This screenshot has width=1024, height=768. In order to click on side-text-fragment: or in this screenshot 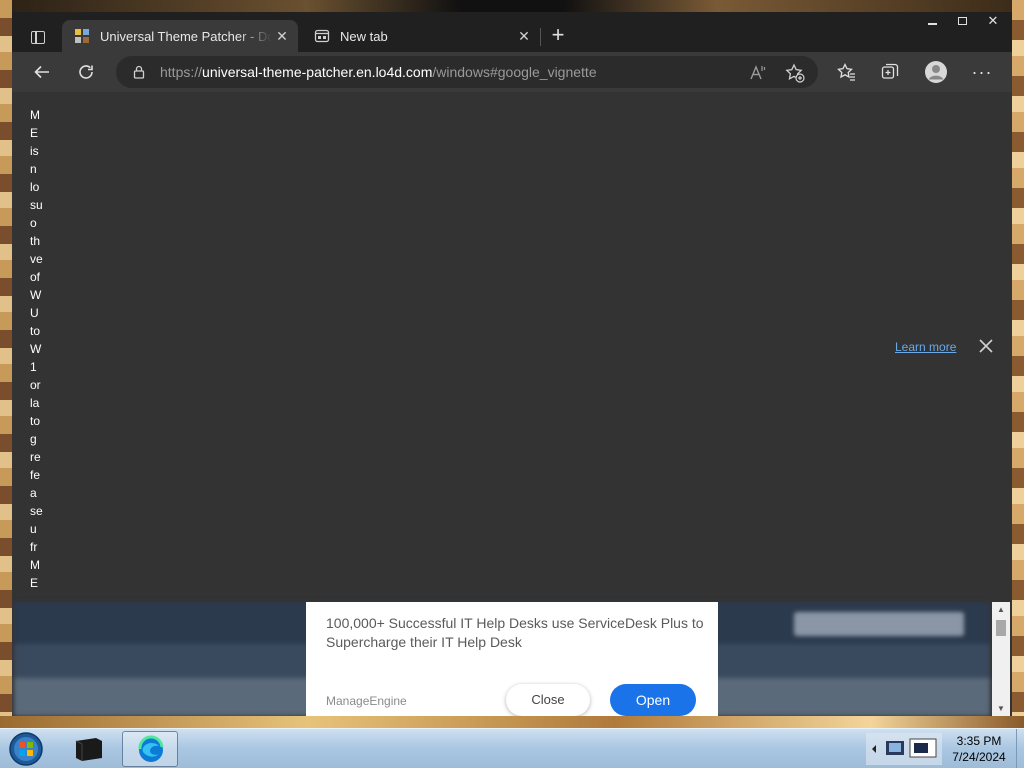, I will do `click(35, 385)`.